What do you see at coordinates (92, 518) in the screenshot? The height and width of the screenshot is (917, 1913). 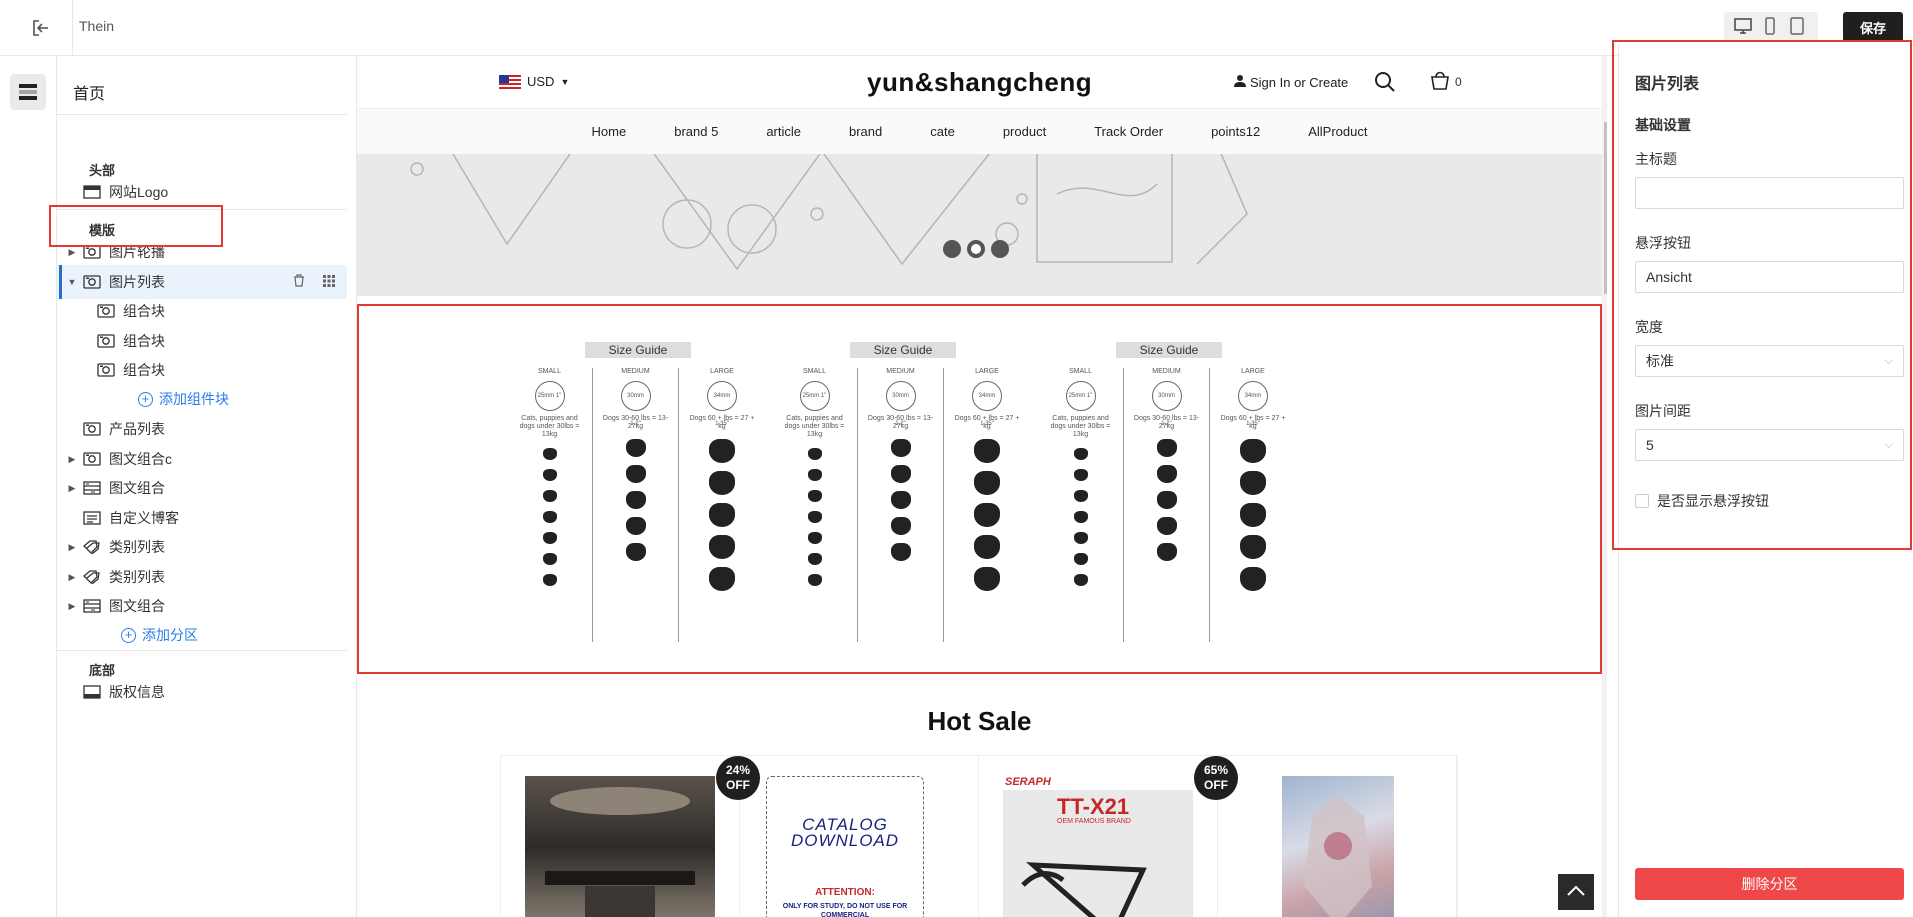 I see `blog-icon` at bounding box center [92, 518].